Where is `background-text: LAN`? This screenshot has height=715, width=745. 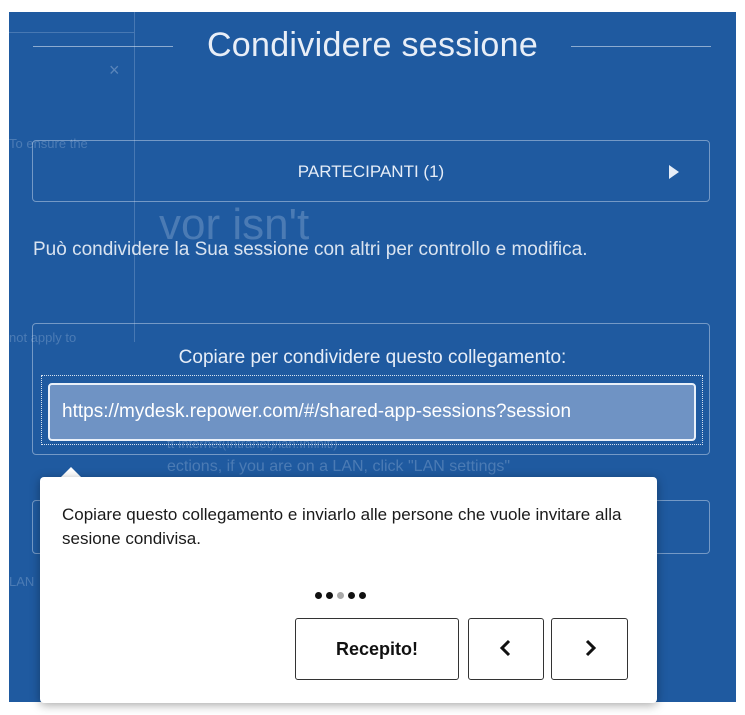 background-text: LAN is located at coordinates (22, 581).